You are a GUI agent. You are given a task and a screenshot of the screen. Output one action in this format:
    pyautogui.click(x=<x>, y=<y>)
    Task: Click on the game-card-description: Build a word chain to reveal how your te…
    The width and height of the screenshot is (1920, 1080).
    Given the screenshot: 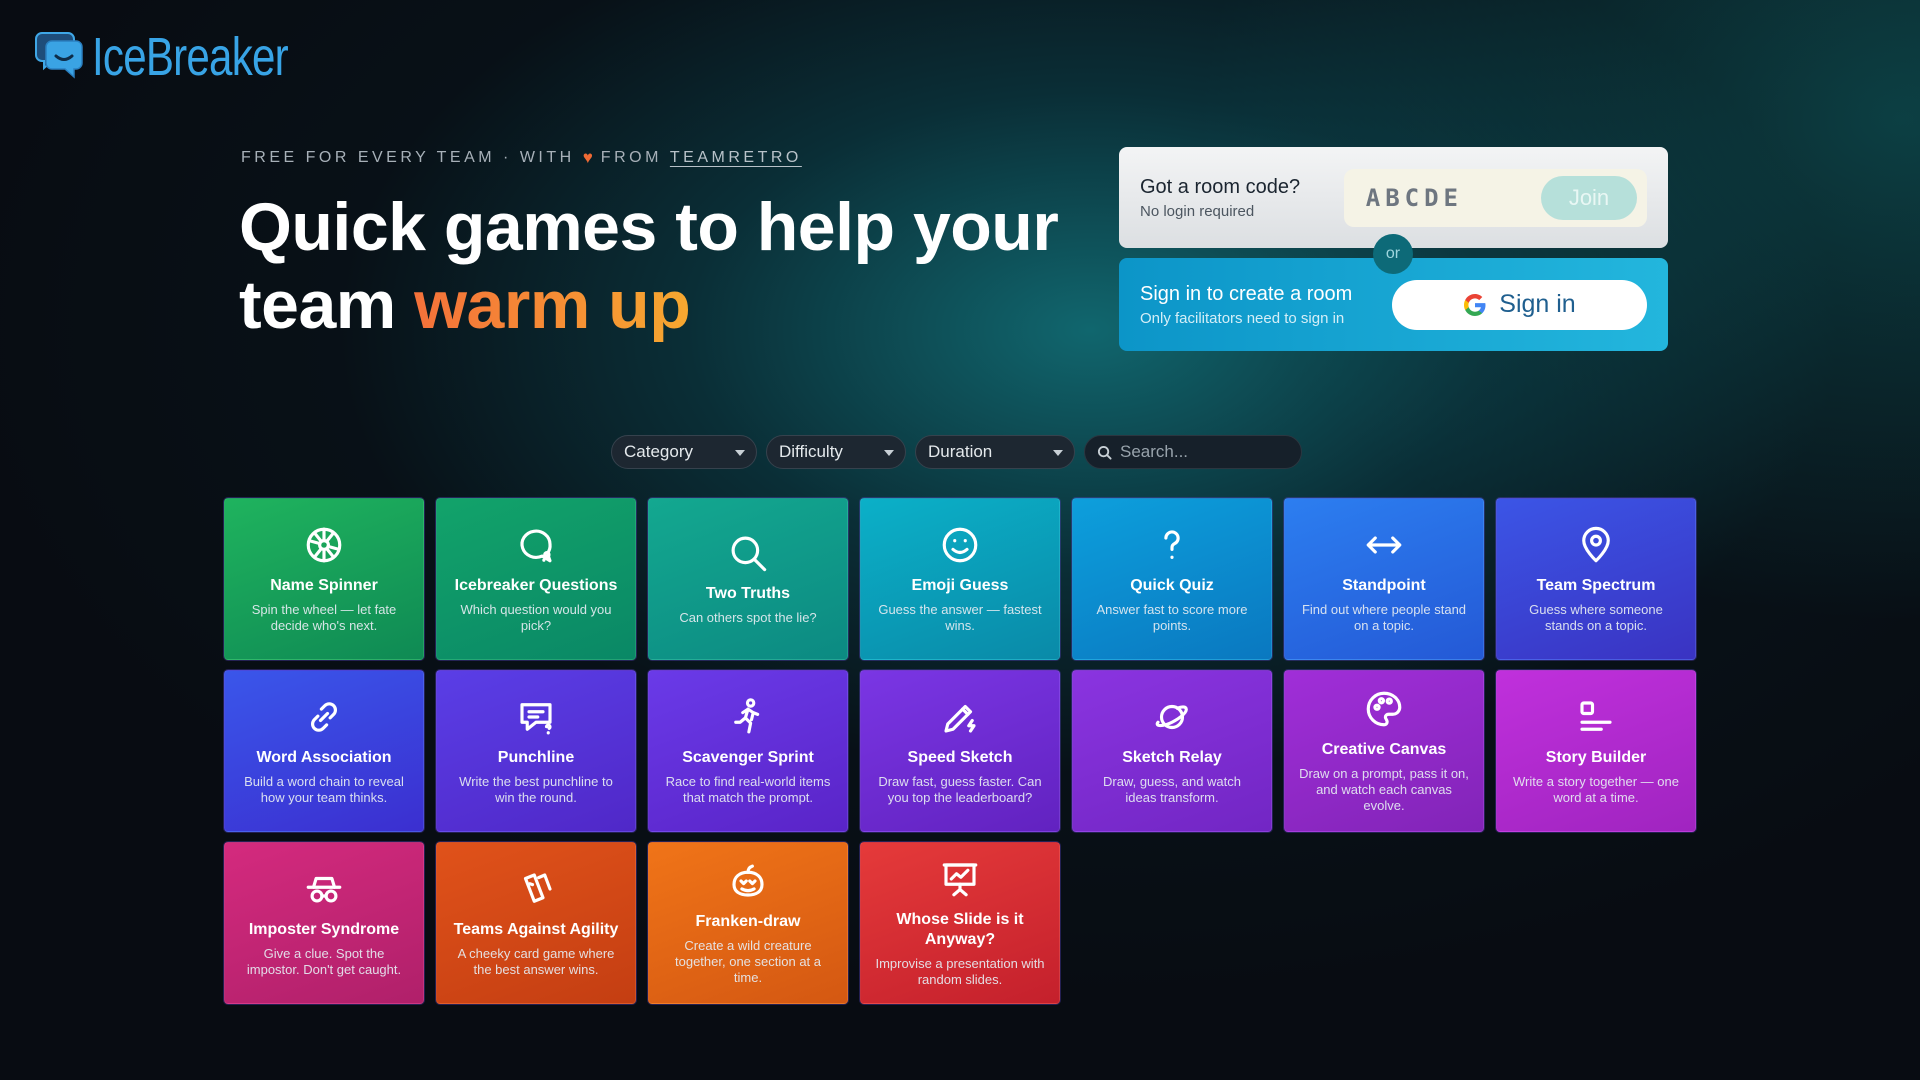 What is the action you would take?
    pyautogui.click(x=324, y=789)
    